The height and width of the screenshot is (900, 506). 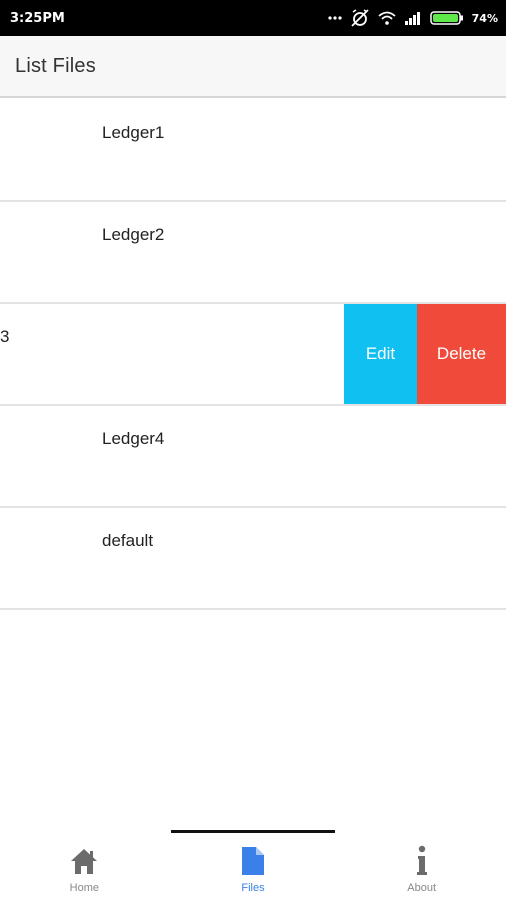 I want to click on status-icons: 74%, so click(x=413, y=18).